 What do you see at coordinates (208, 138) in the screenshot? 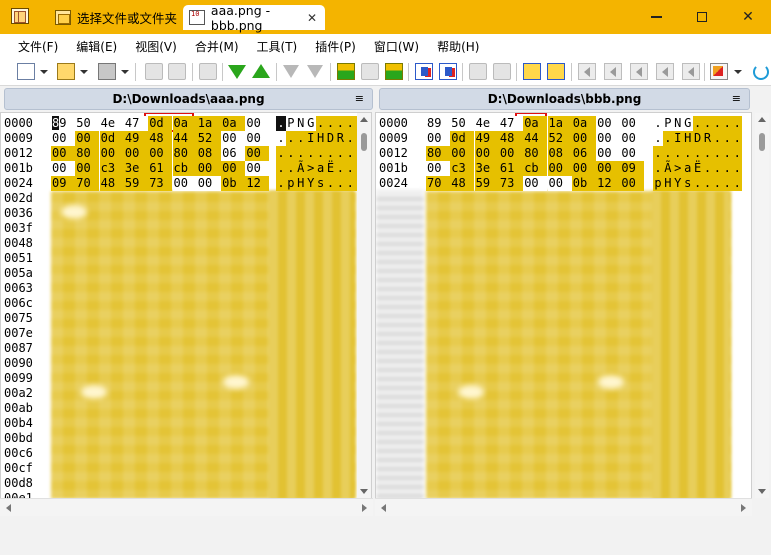
I see `hex-byte: 52` at bounding box center [208, 138].